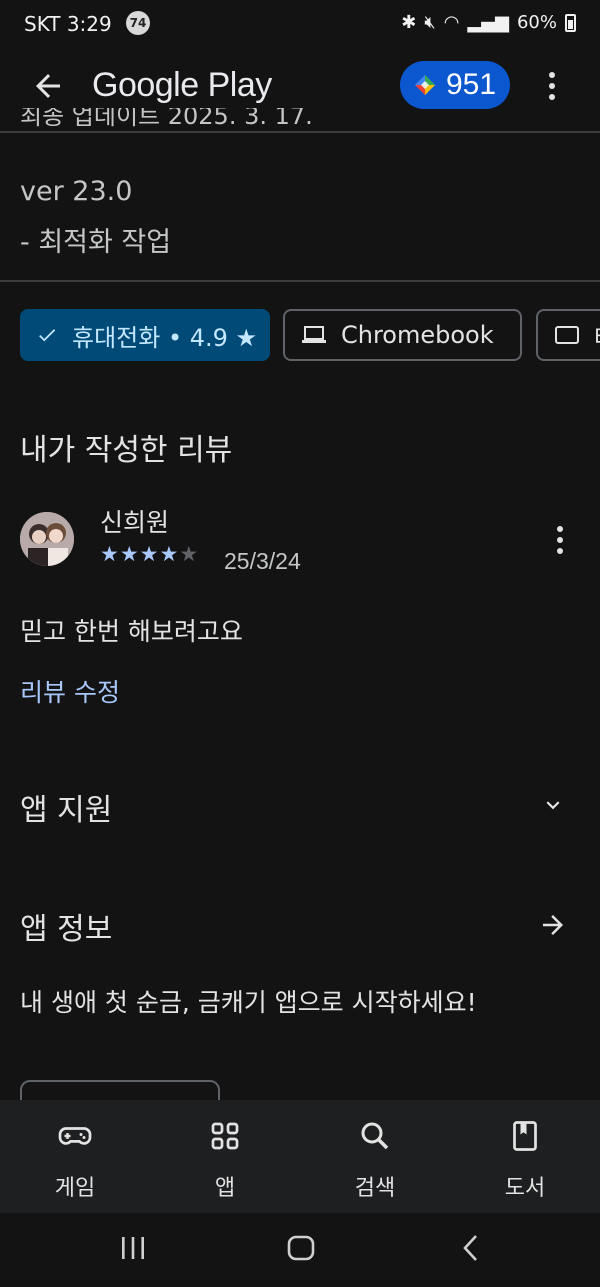 The width and height of the screenshot is (600, 1287). I want to click on play-points-icon, so click(425, 85).